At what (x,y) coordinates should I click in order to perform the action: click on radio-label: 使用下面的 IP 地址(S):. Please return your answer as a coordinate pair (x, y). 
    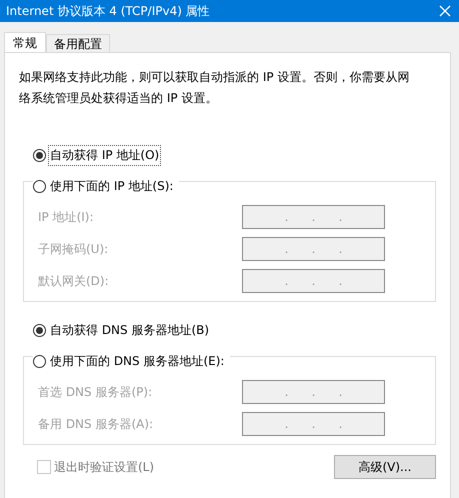
    Looking at the image, I should click on (112, 186).